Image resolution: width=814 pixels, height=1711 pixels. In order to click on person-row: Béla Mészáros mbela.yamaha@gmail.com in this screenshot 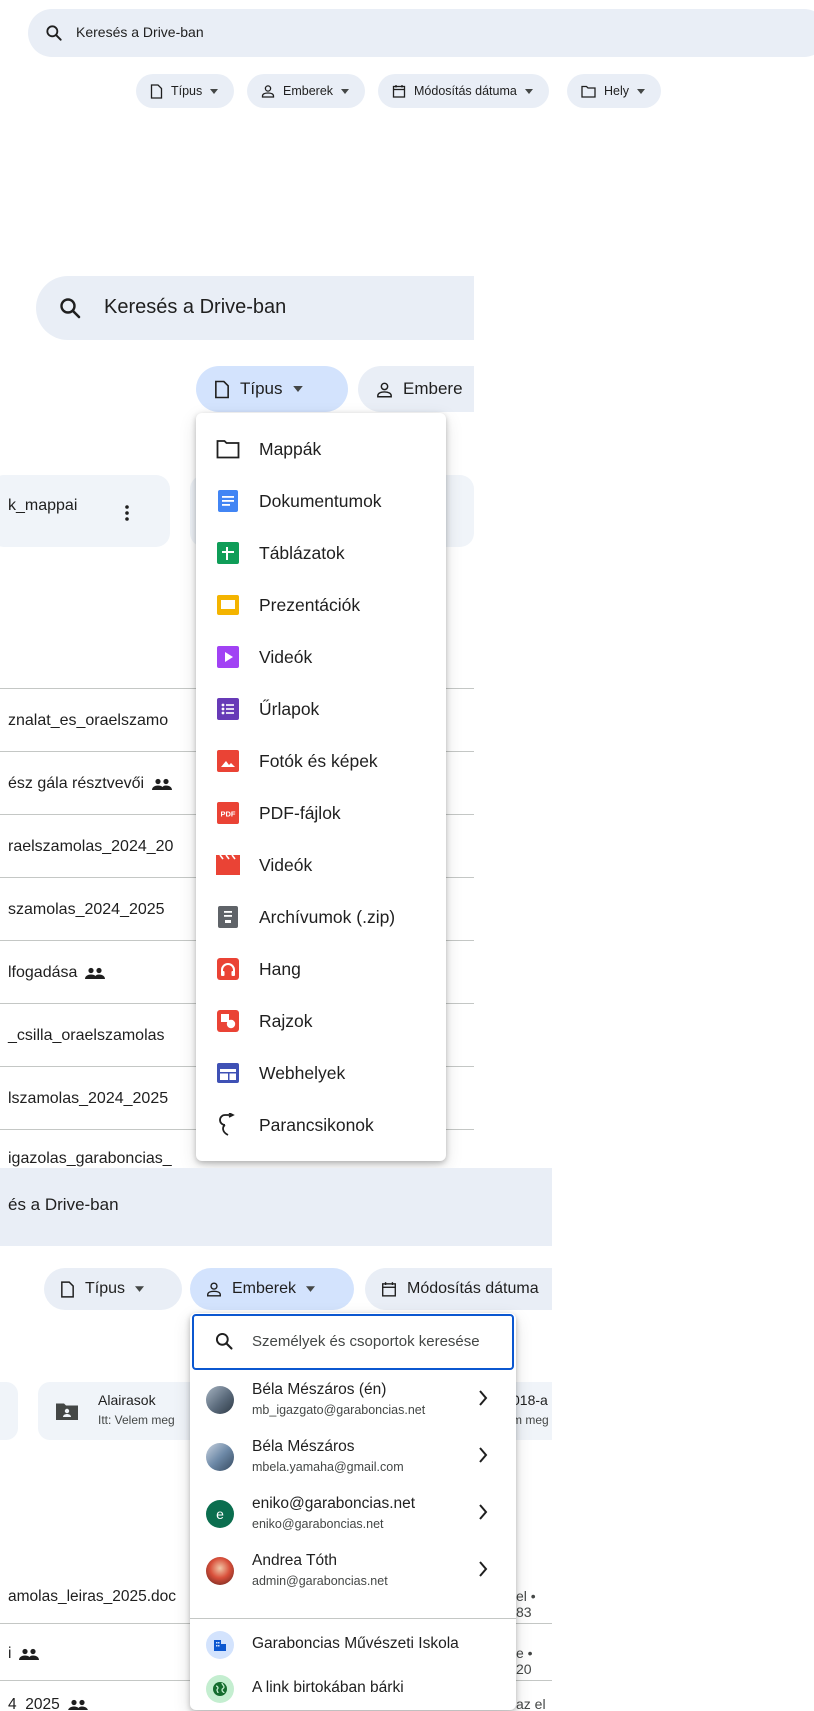, I will do `click(353, 1457)`.